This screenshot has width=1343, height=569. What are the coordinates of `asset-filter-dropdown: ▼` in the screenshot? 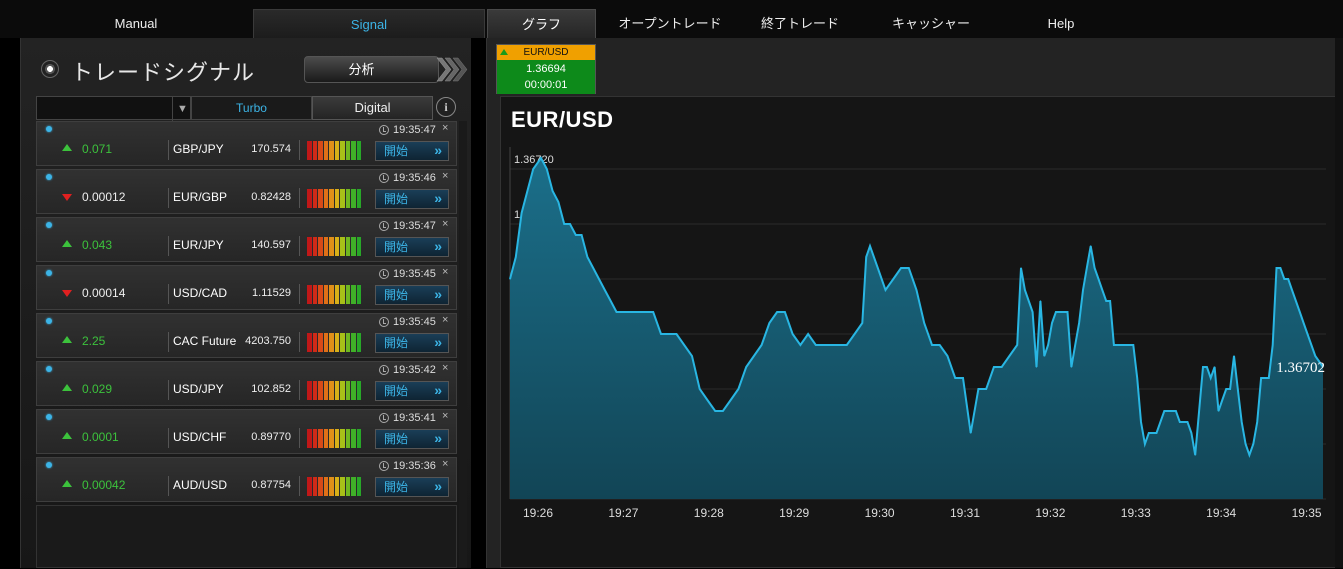 It's located at (114, 108).